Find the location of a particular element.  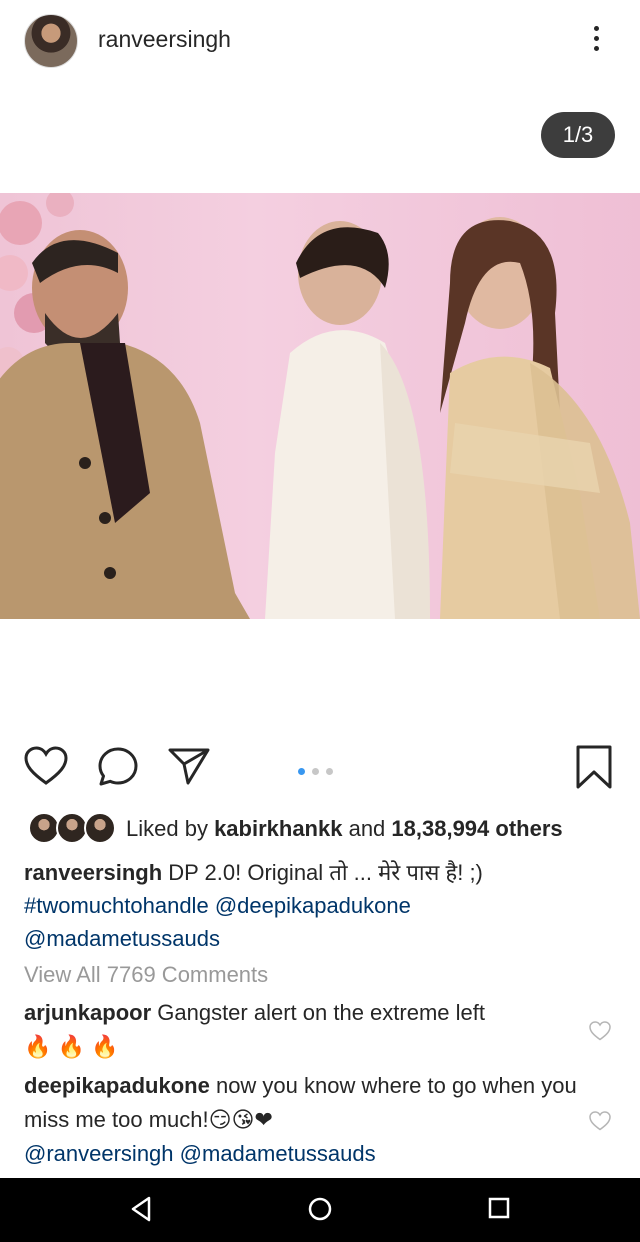

comment-mention: @ranveersingh is located at coordinates (99, 1153).